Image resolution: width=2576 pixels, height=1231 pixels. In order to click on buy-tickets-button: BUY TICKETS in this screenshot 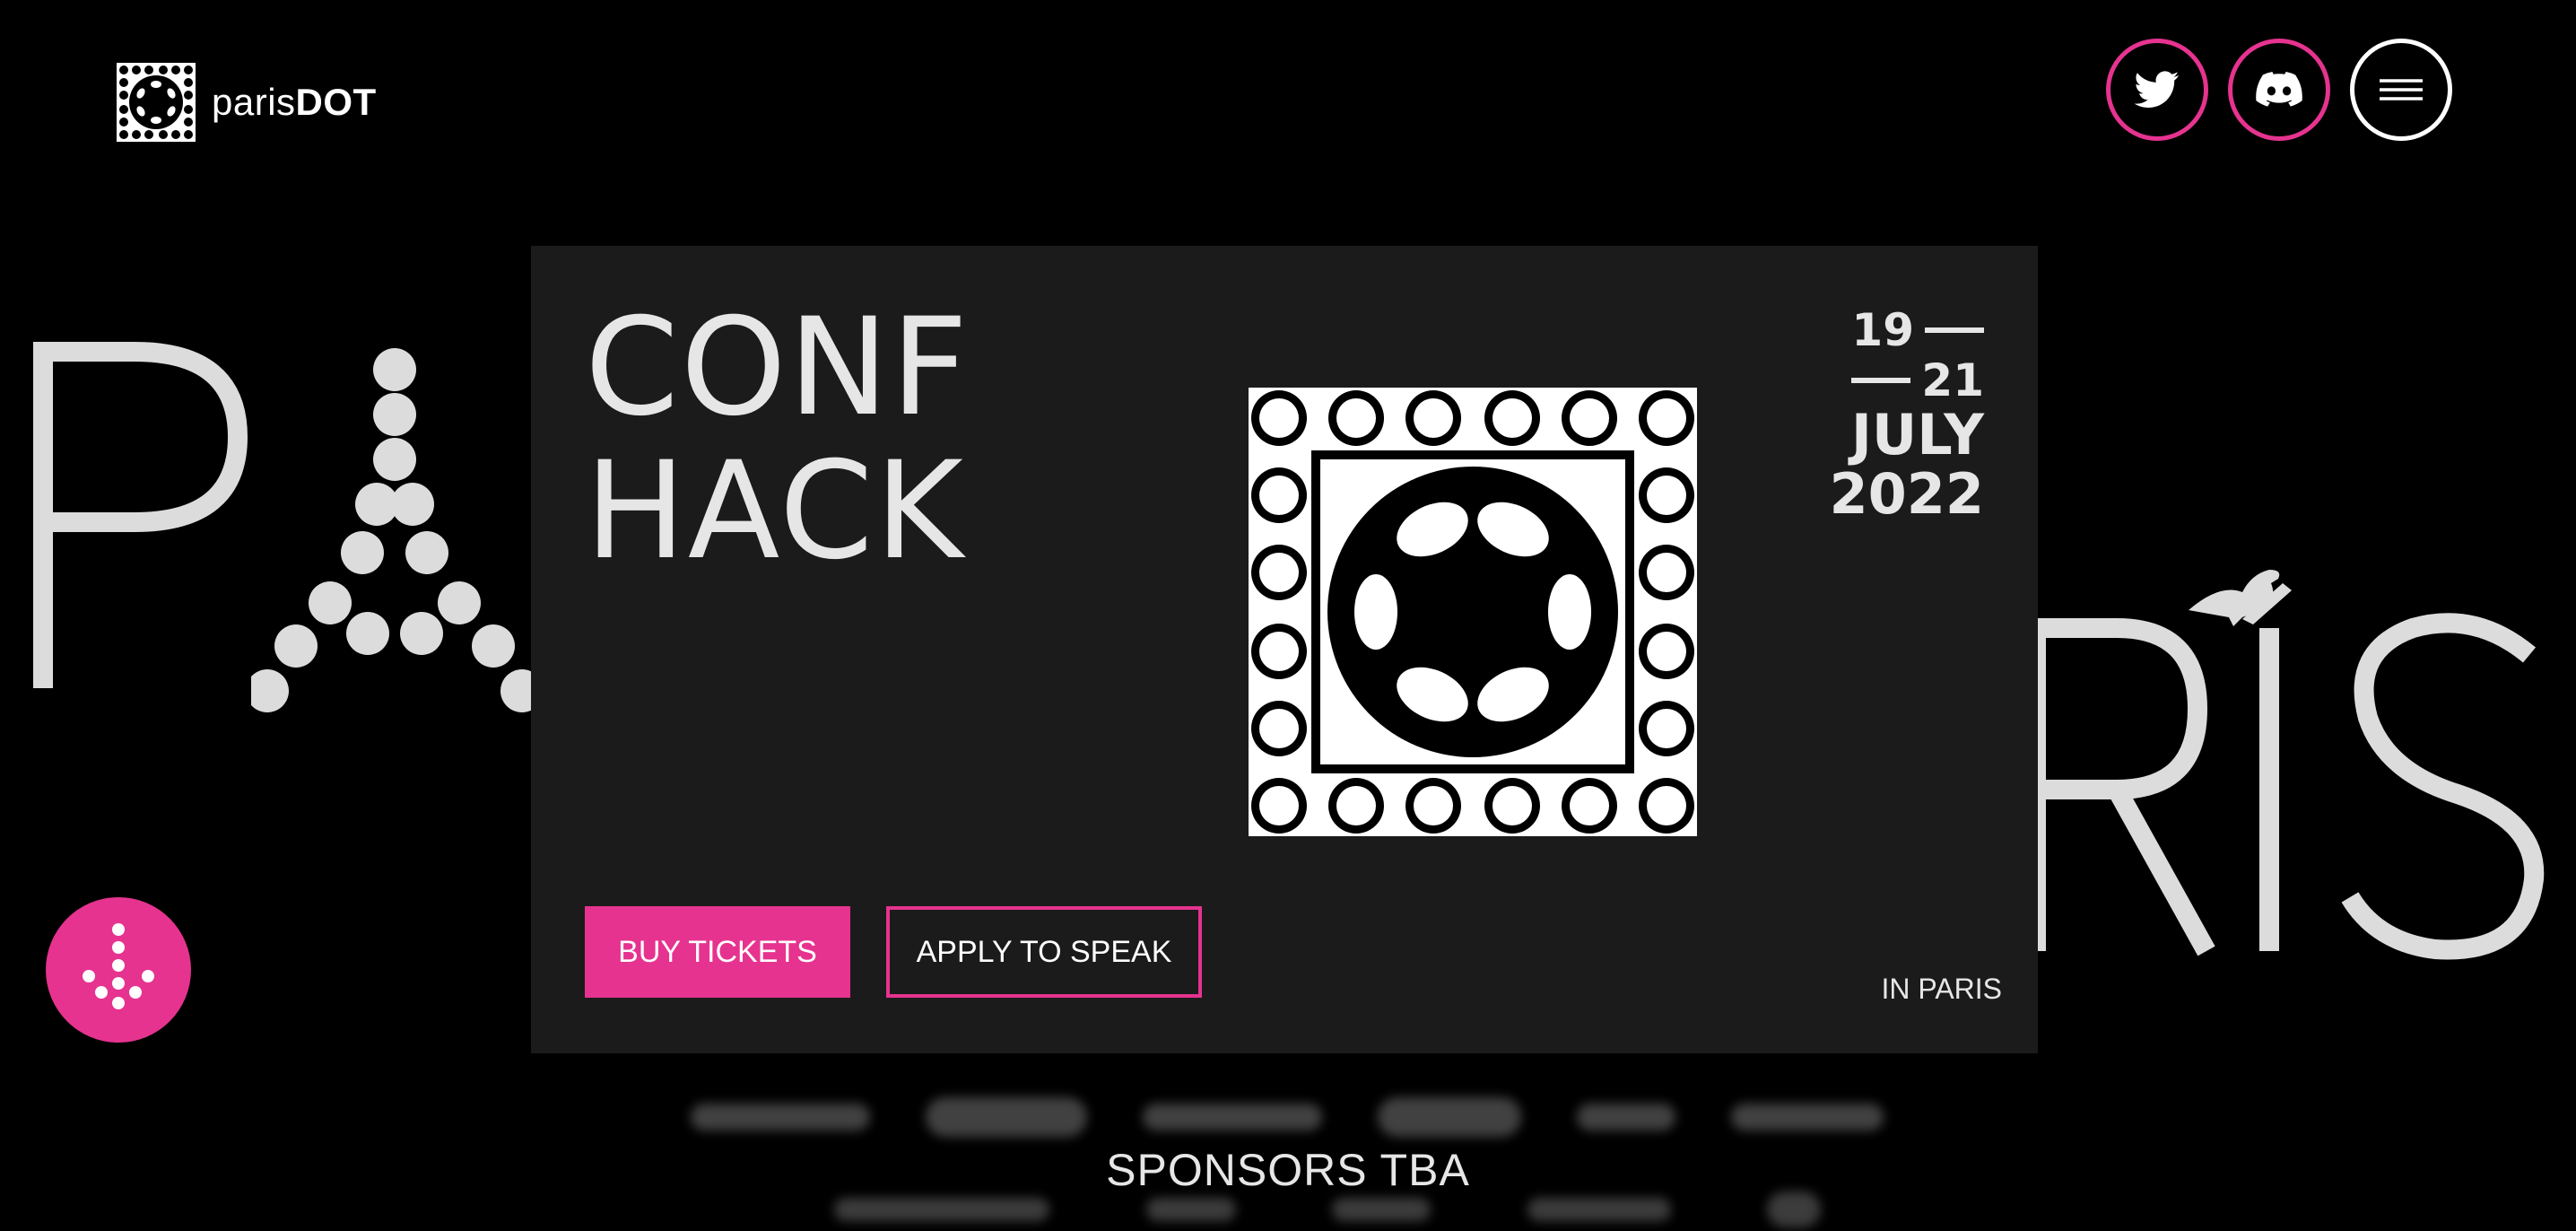, I will do `click(717, 952)`.